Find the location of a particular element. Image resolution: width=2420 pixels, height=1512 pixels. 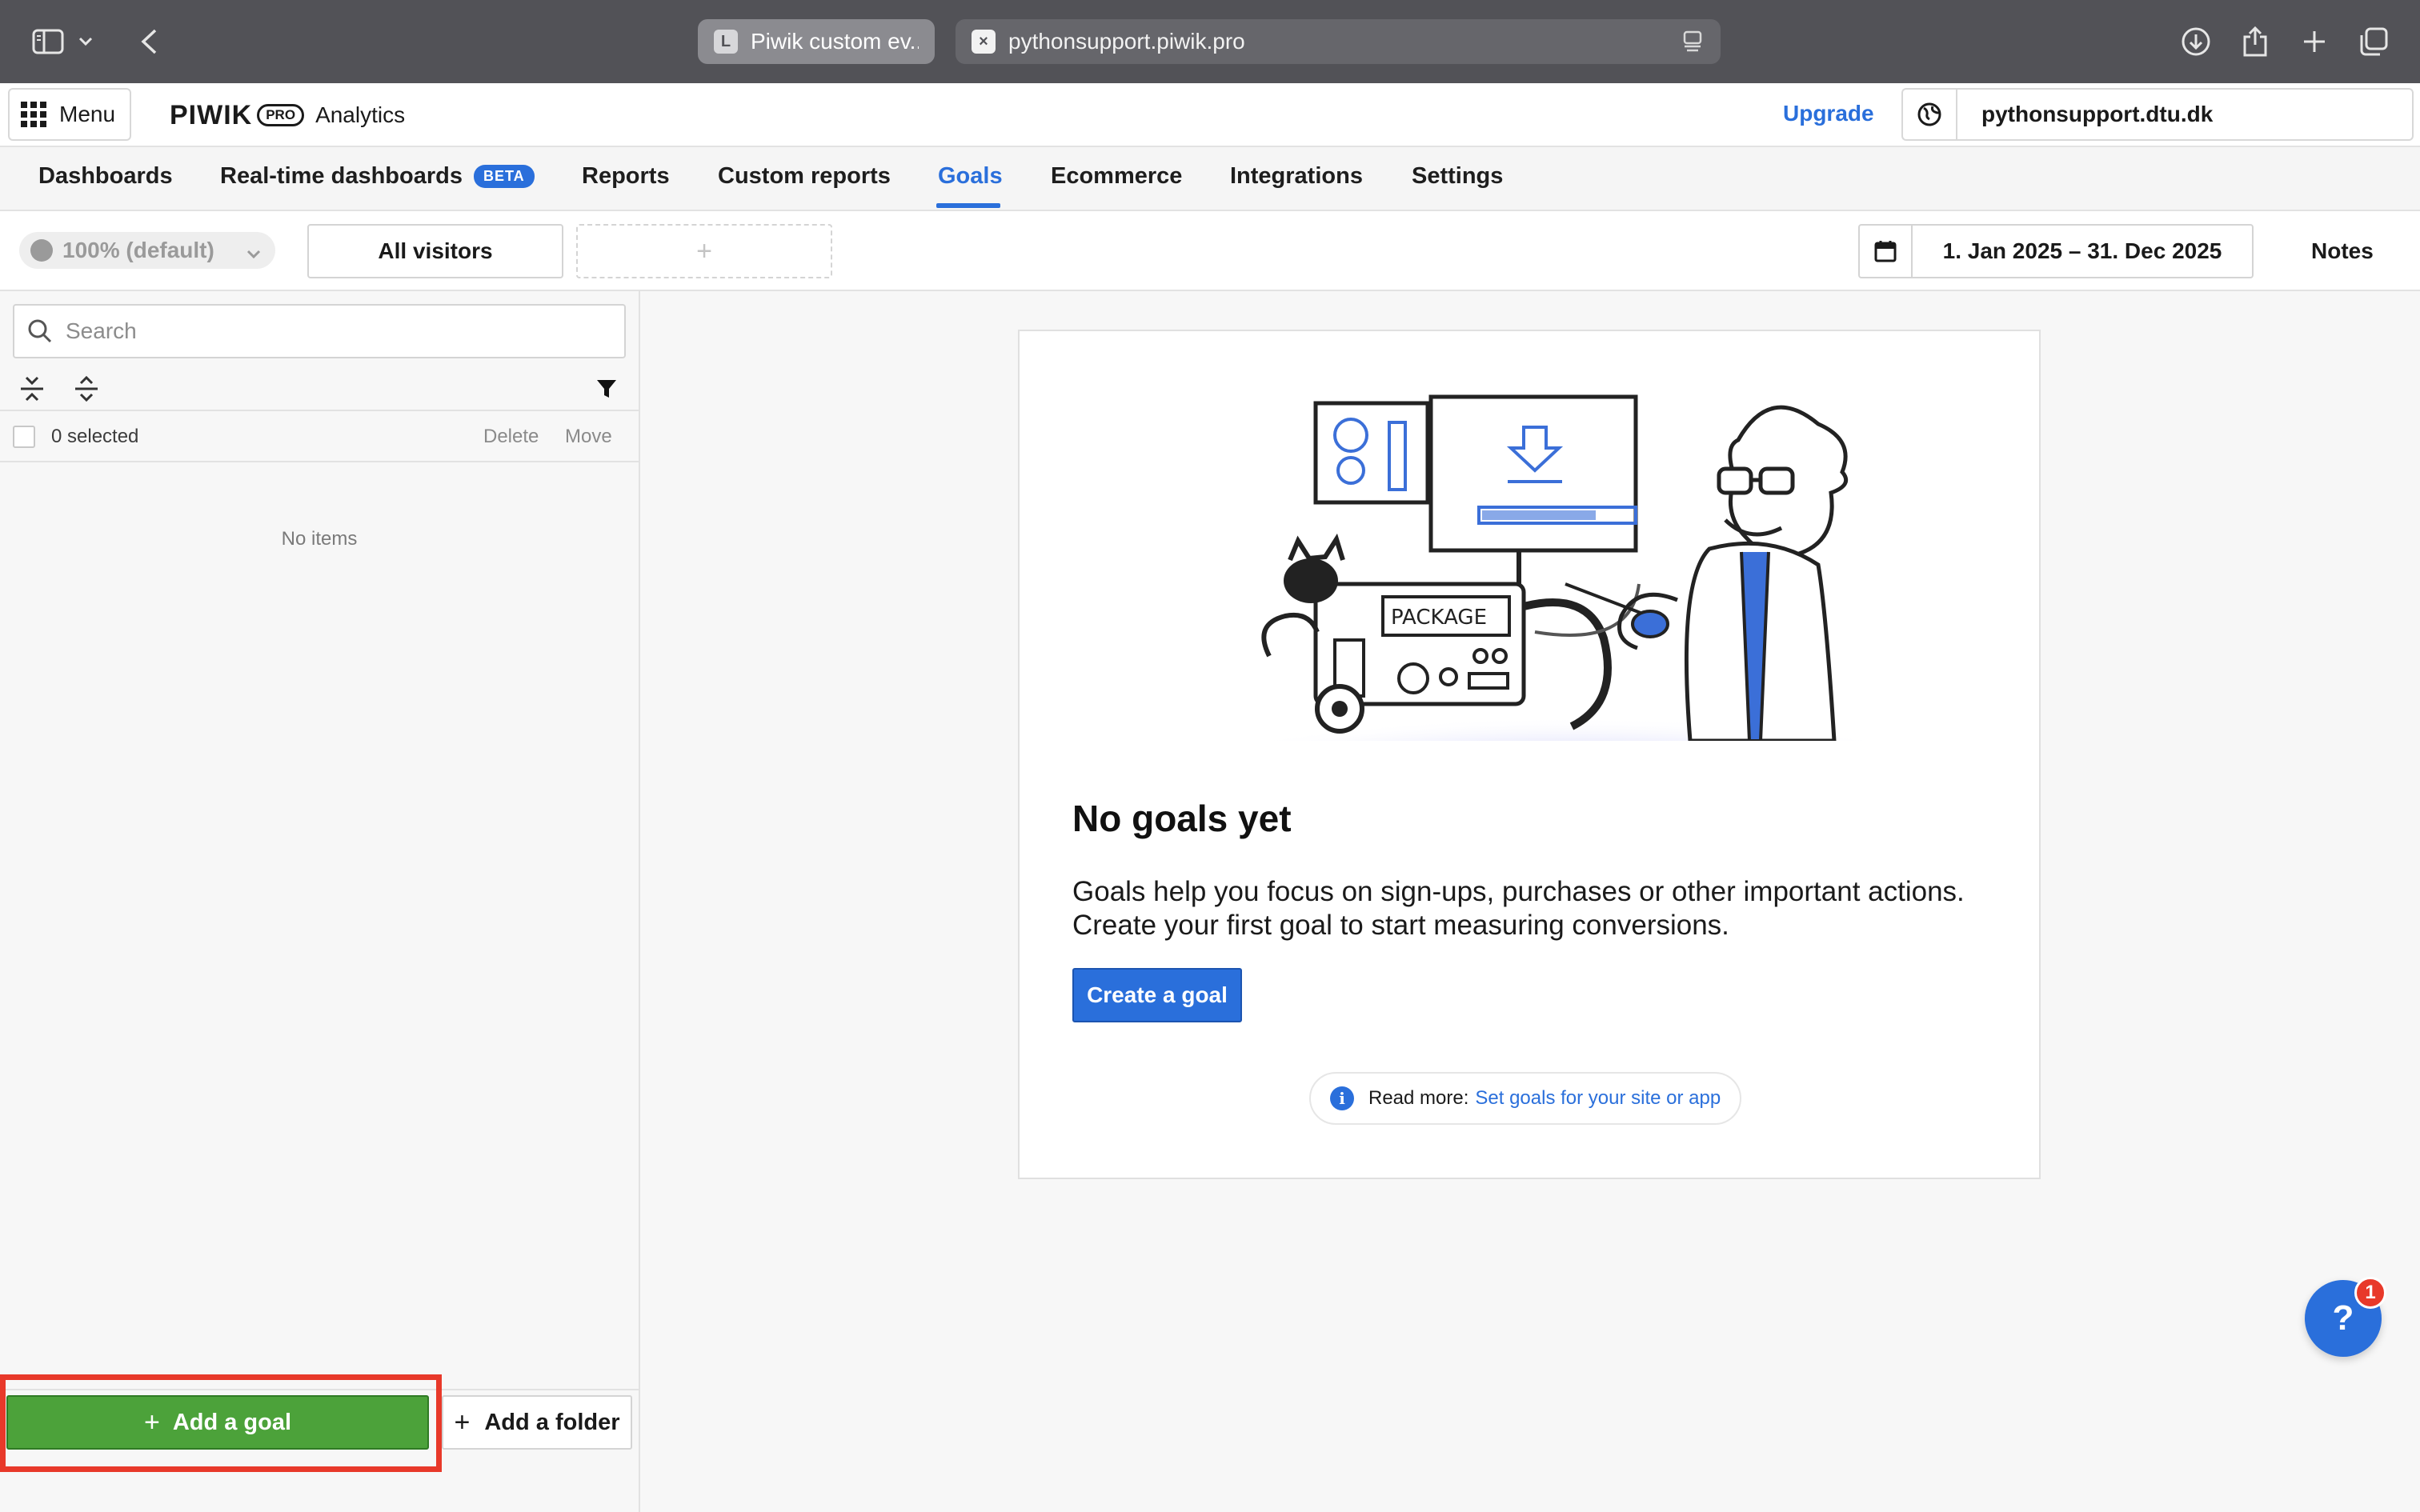

collapse-all-icon is located at coordinates (32, 389).